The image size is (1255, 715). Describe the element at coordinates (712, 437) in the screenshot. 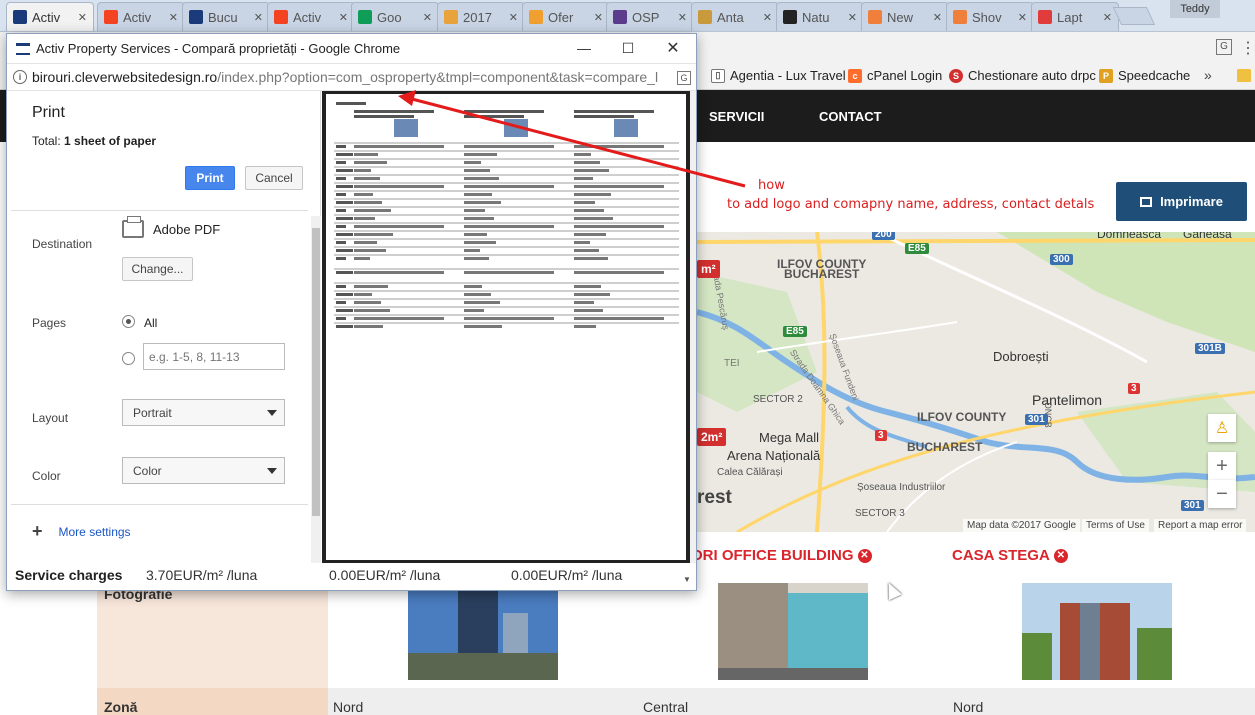

I see `map-marker: 2m²` at that location.